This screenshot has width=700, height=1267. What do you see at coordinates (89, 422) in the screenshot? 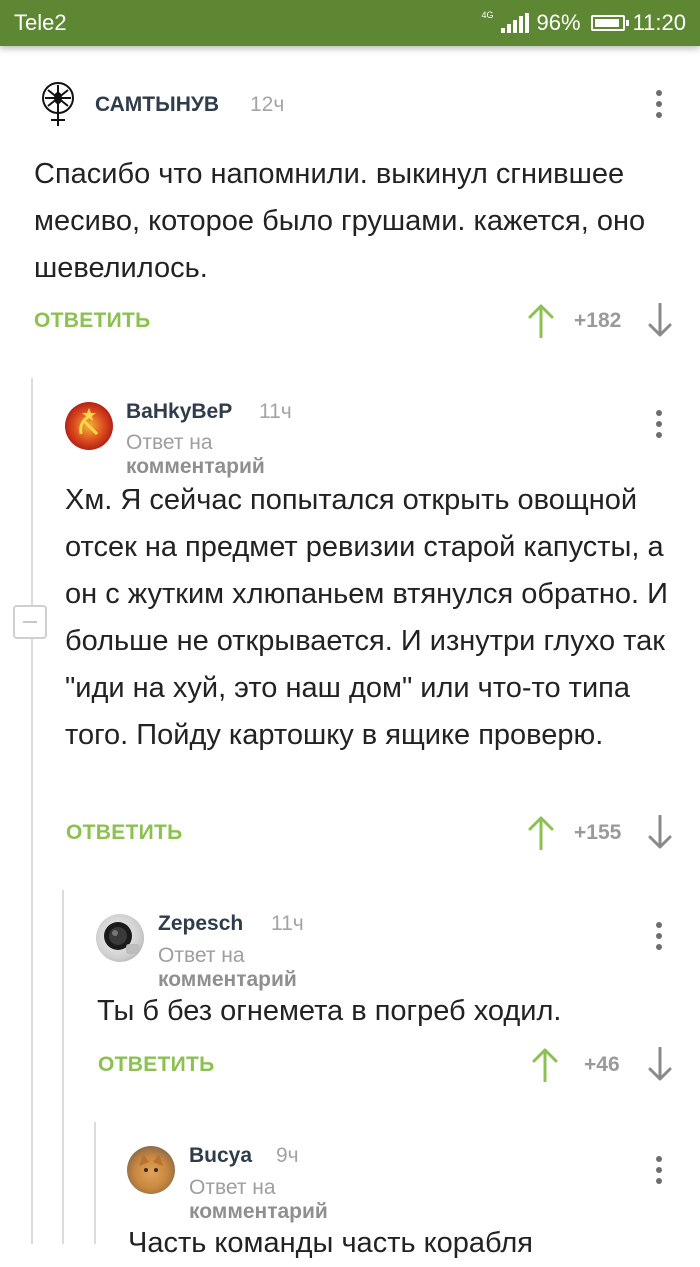
I see `hammer-sickle-icon` at bounding box center [89, 422].